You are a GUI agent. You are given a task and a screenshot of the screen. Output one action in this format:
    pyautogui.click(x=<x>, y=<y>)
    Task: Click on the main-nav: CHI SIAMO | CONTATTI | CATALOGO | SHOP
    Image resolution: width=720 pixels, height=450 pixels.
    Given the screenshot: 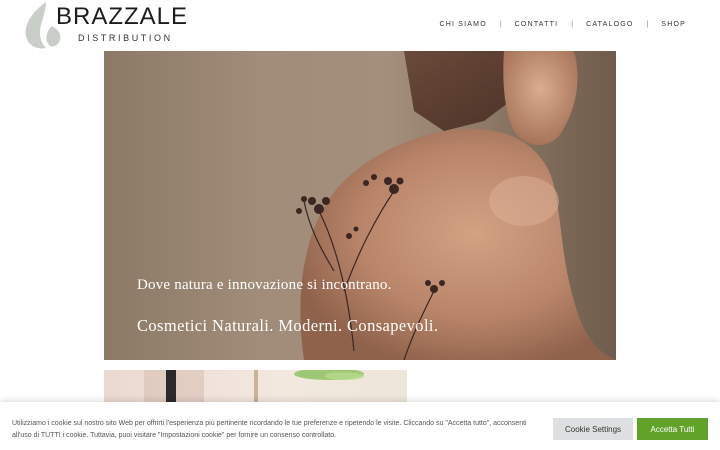 What is the action you would take?
    pyautogui.click(x=562, y=25)
    